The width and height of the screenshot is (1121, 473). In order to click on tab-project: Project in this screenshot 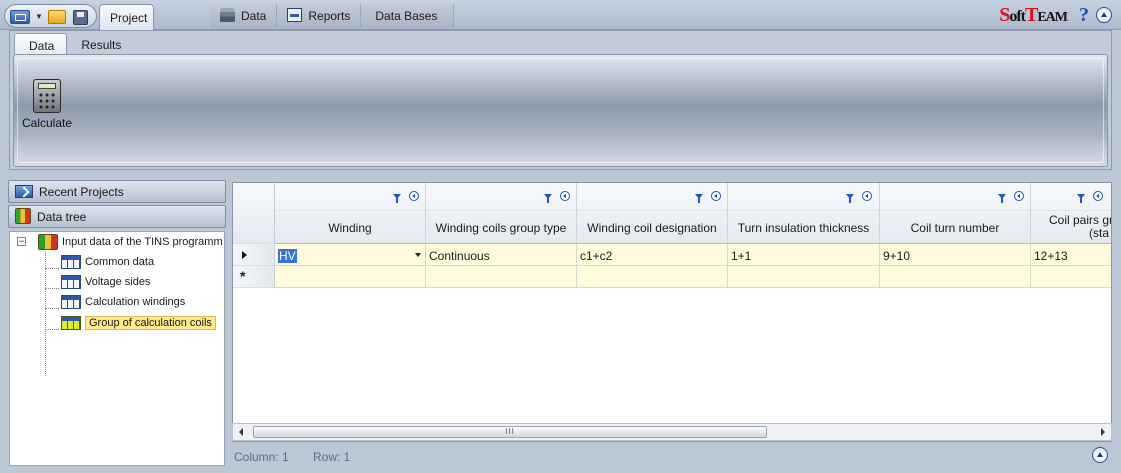, I will do `click(126, 17)`.